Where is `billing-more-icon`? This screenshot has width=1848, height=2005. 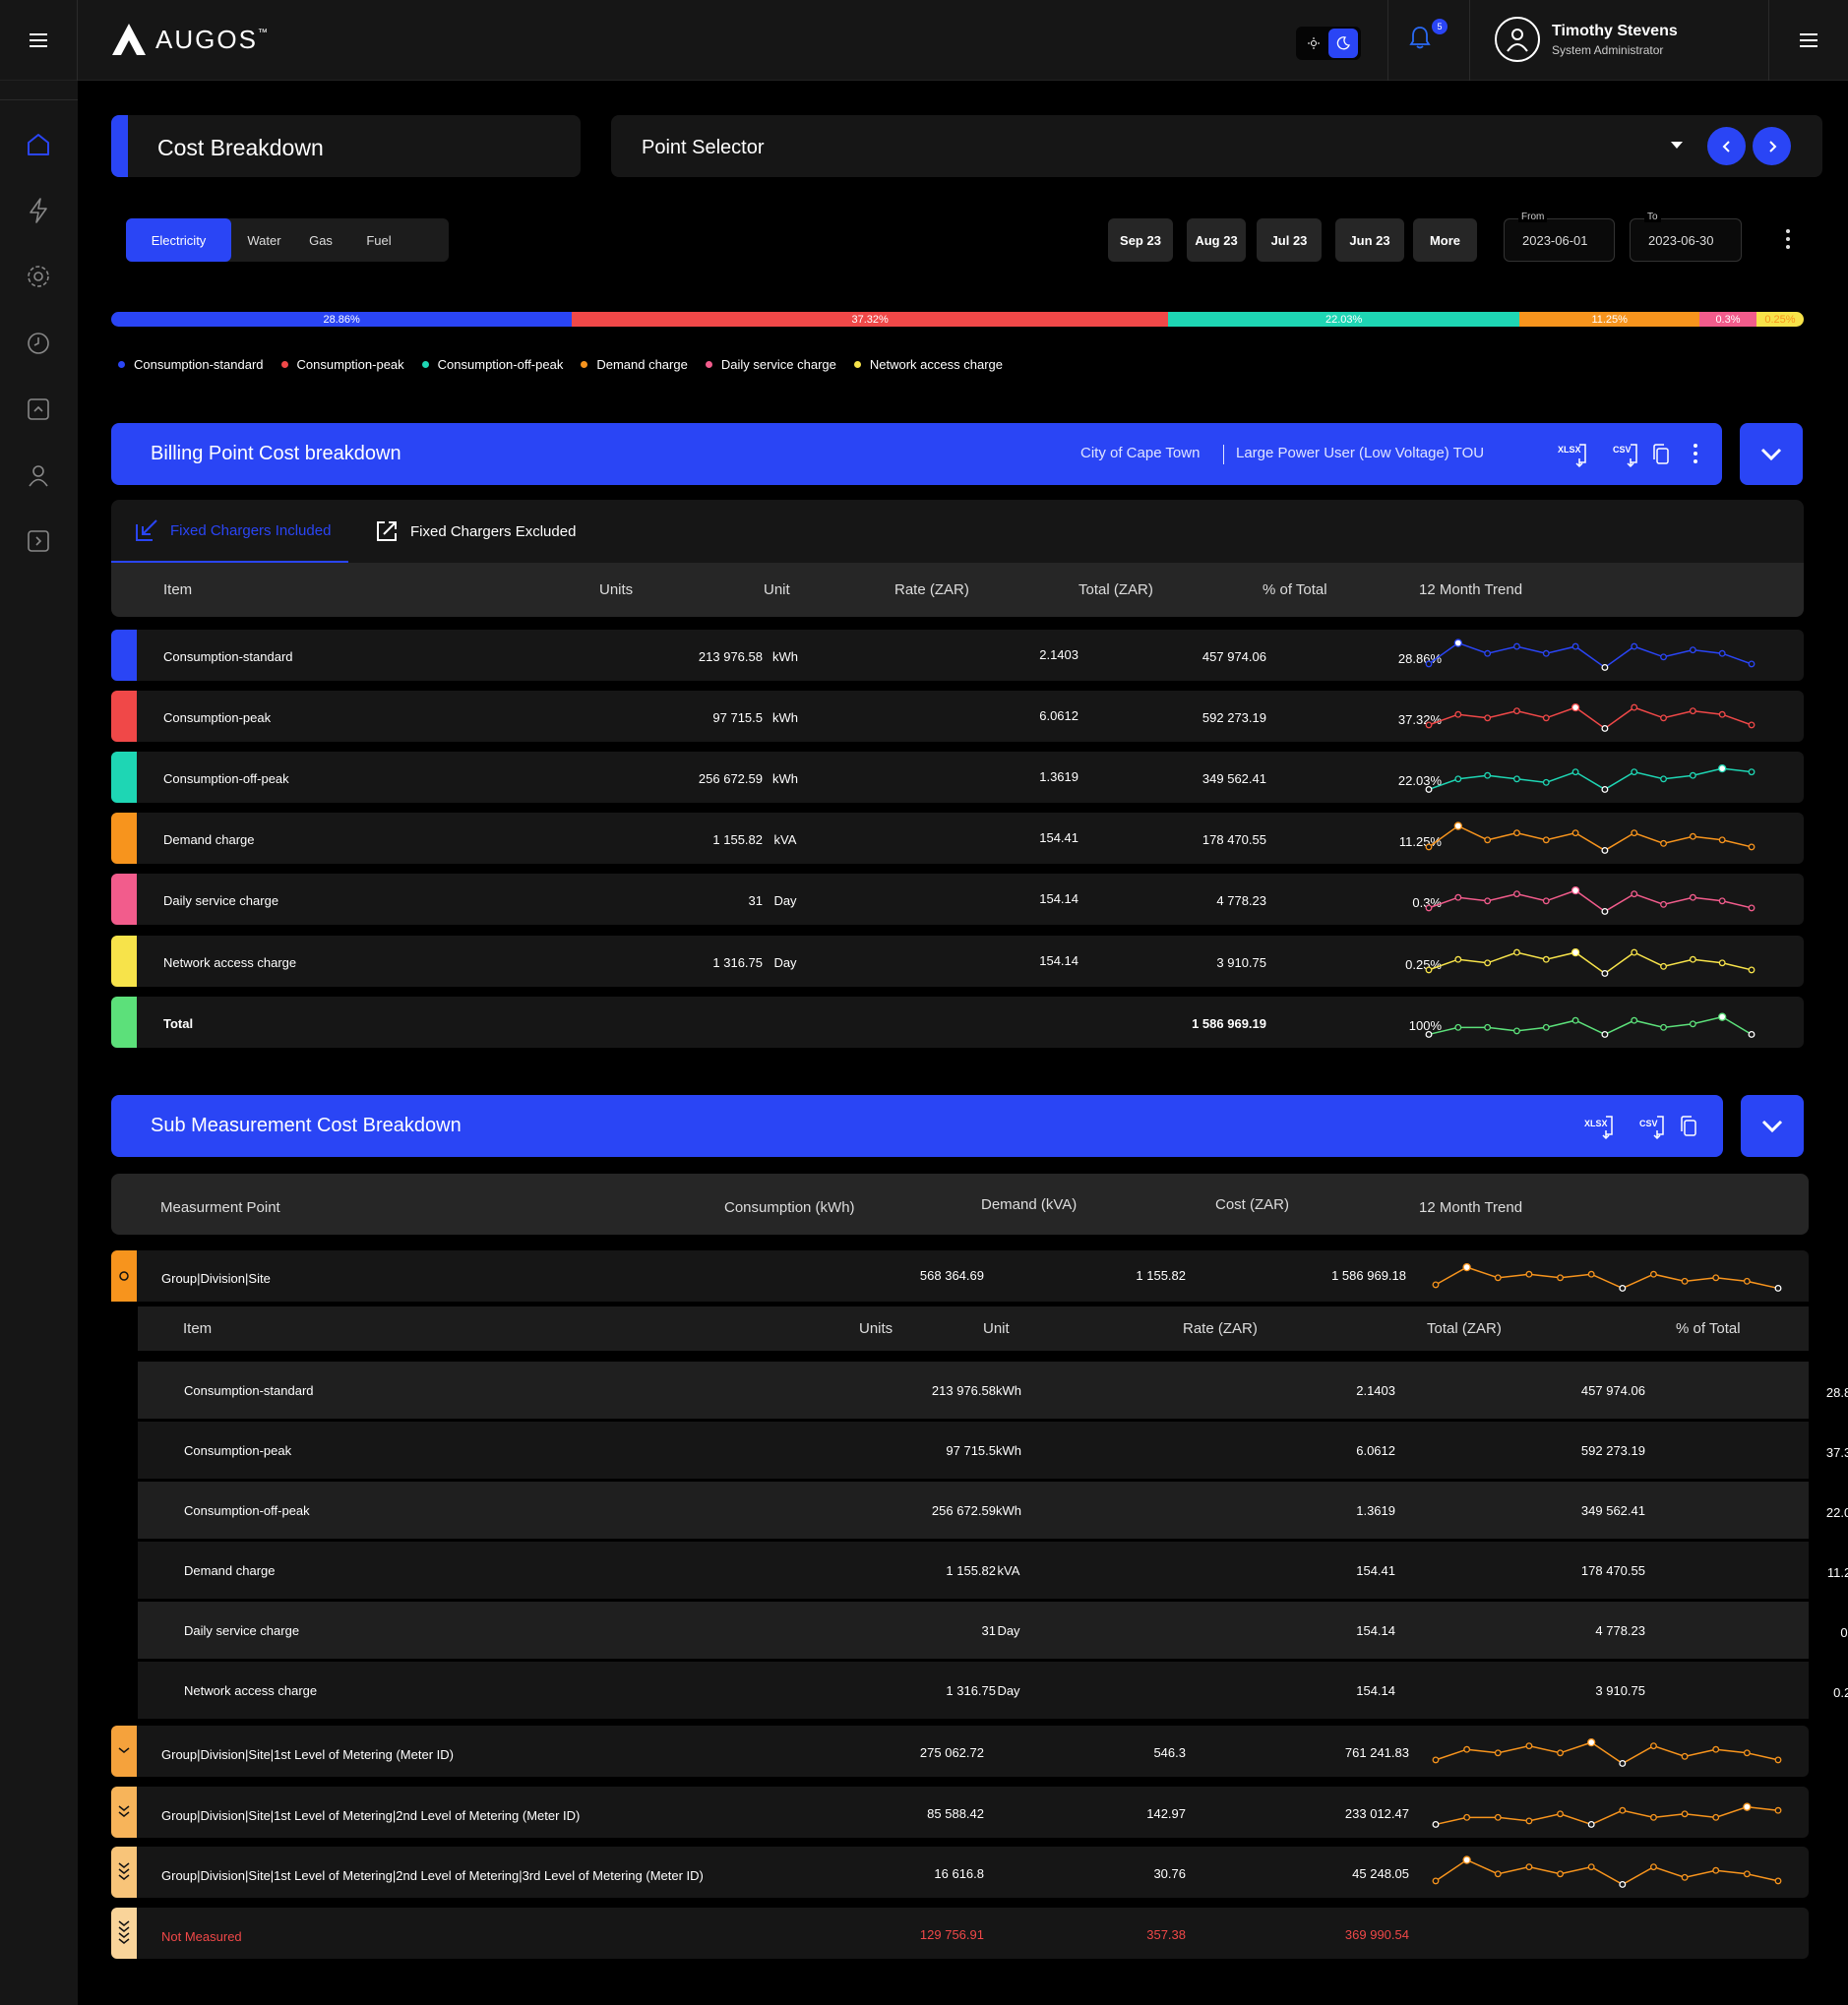 billing-more-icon is located at coordinates (1695, 453).